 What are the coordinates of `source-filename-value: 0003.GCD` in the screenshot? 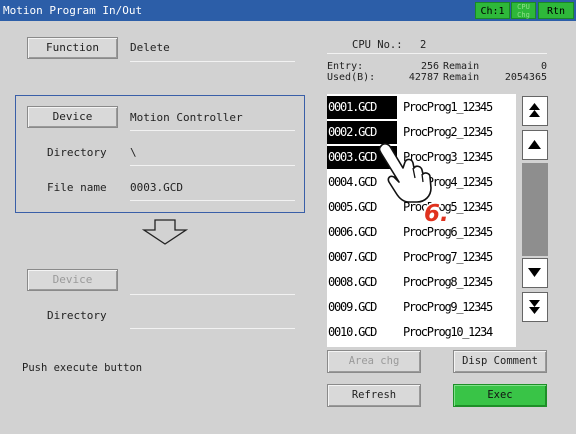 It's located at (156, 187).